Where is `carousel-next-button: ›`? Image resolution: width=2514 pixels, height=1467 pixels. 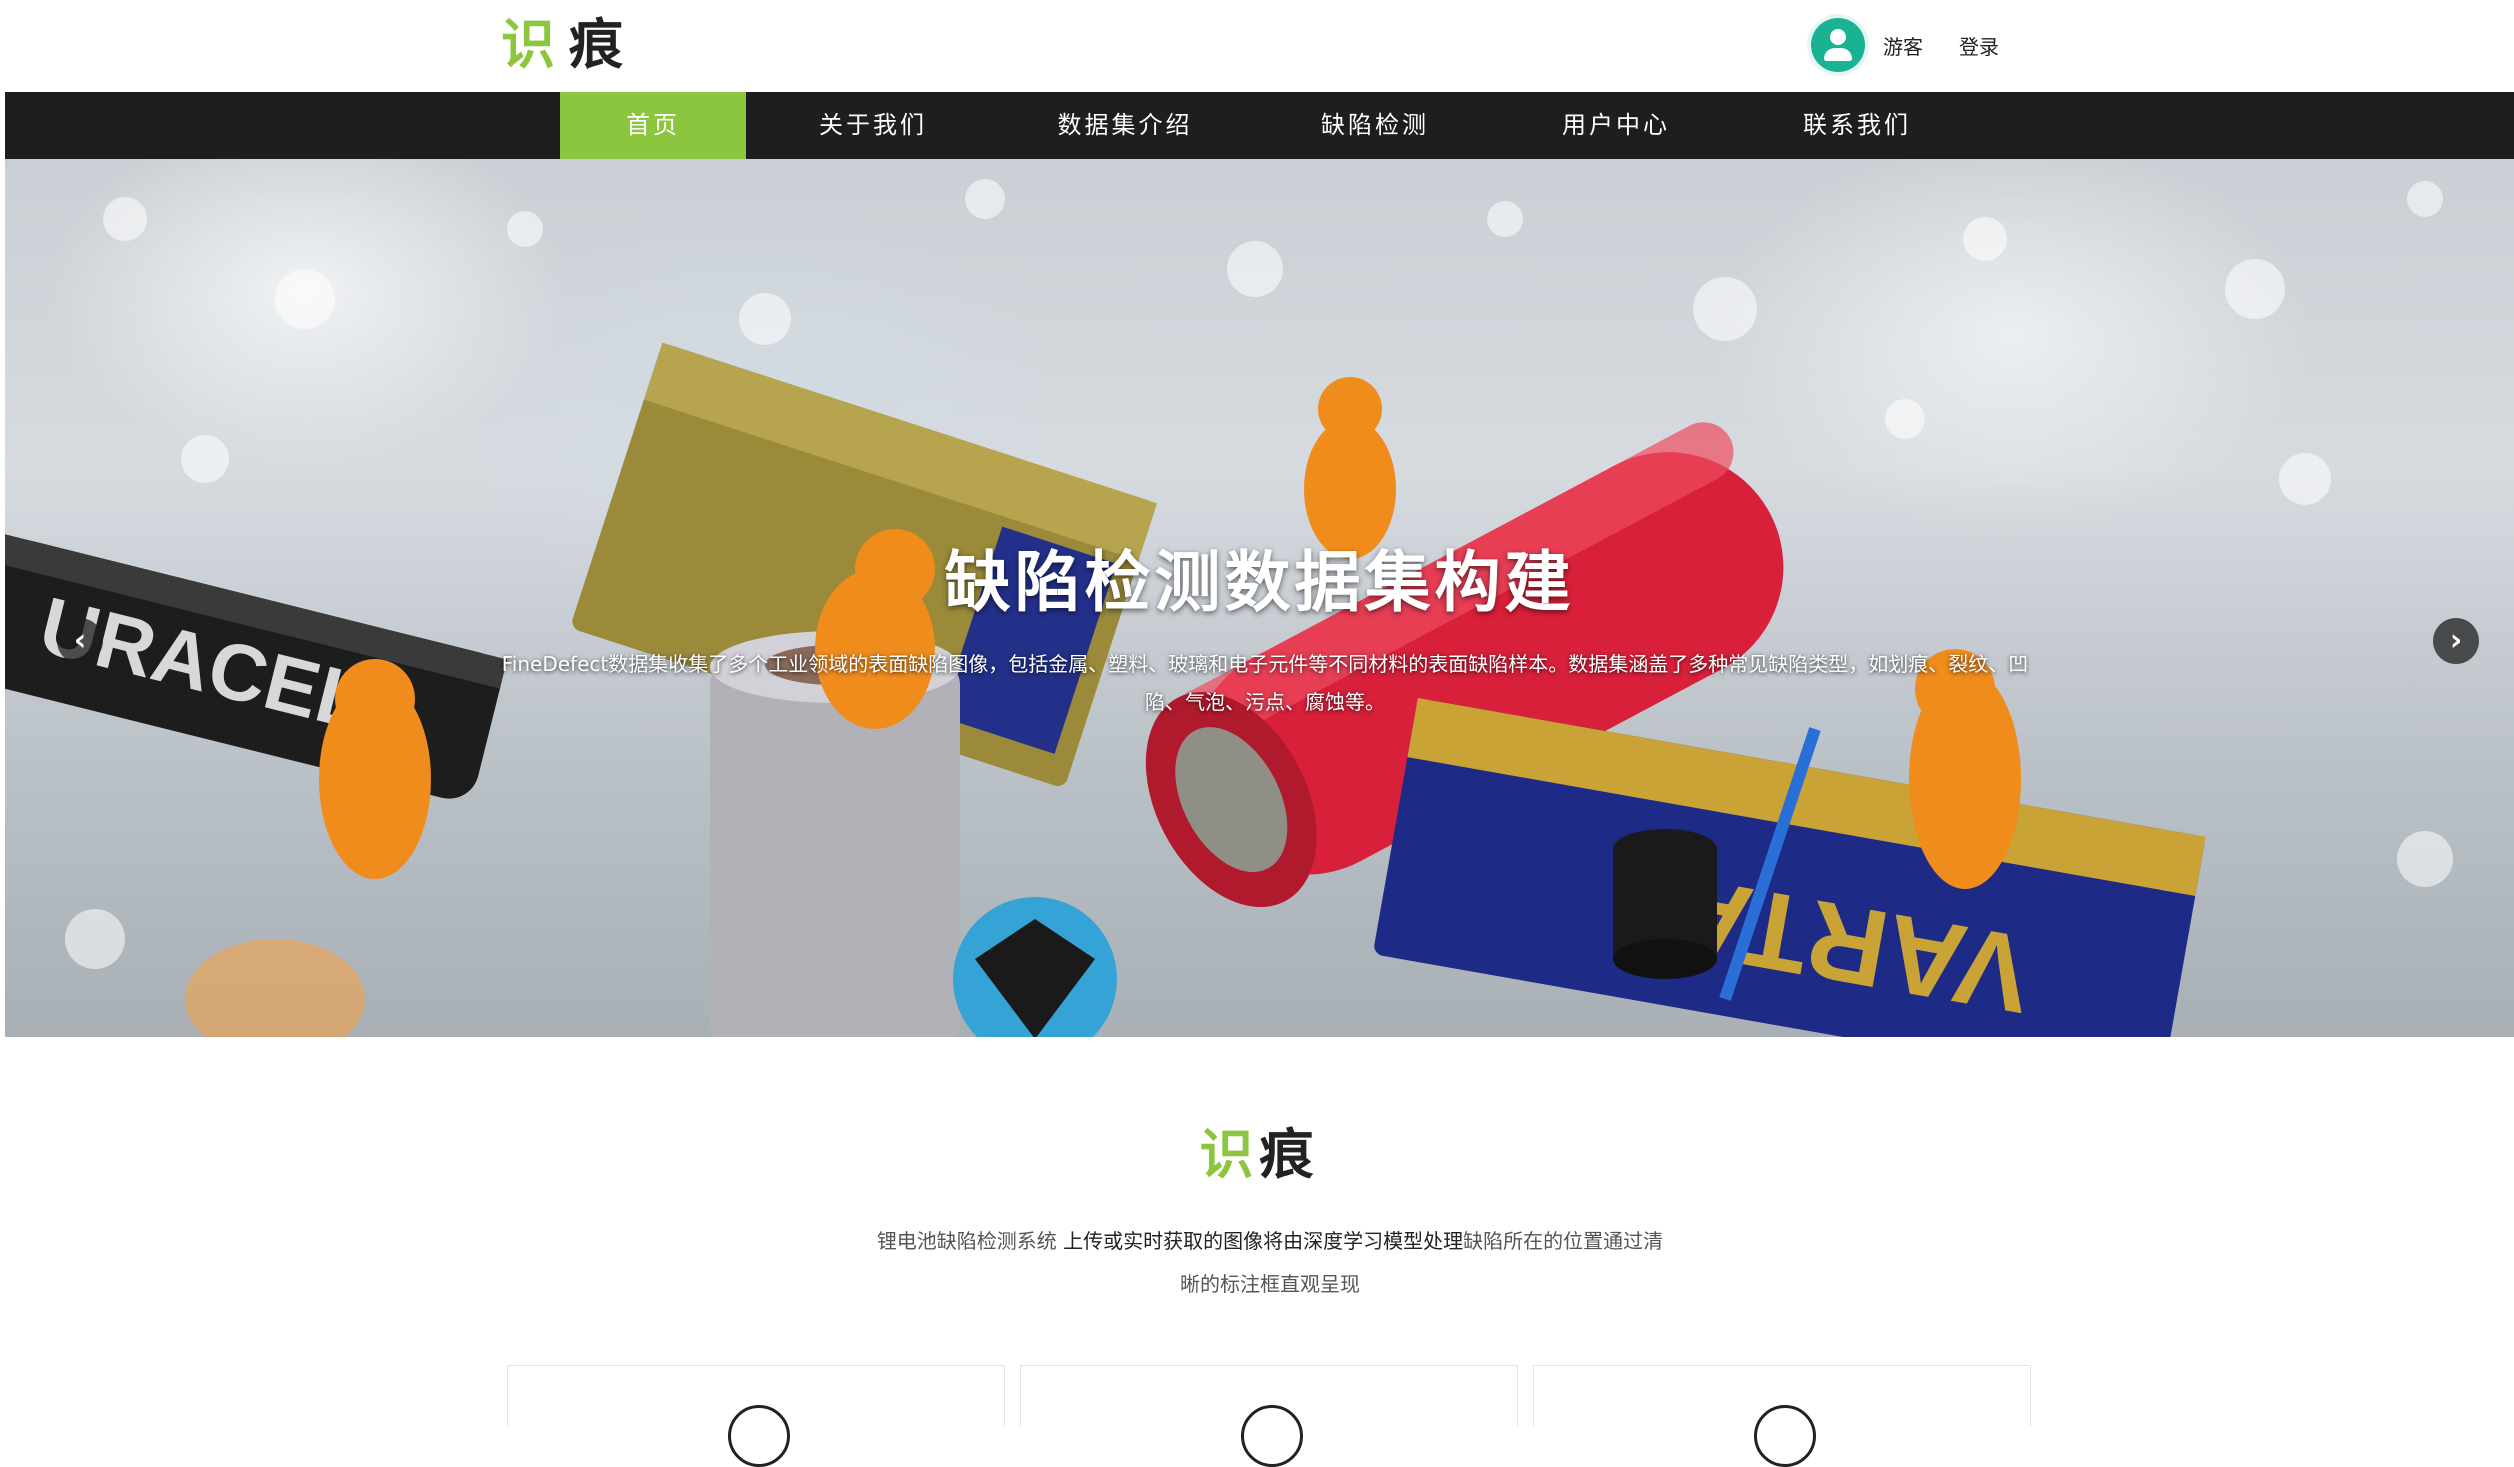
carousel-next-button: › is located at coordinates (2456, 641).